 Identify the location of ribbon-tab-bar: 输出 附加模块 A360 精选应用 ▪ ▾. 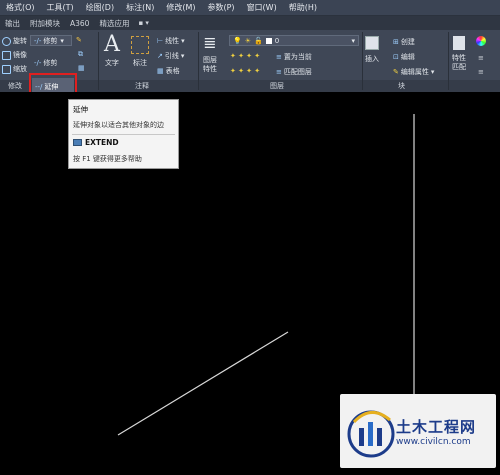
(250, 23).